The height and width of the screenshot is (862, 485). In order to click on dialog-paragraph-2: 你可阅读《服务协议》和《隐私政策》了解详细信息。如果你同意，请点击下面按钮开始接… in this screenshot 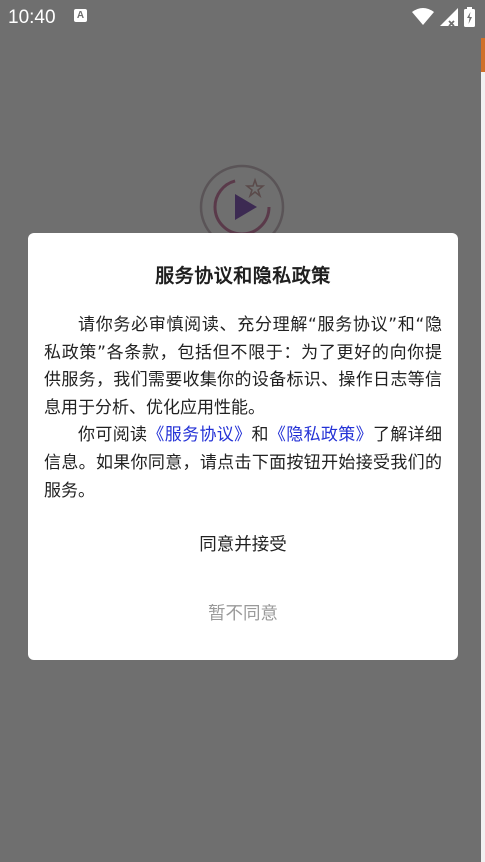, I will do `click(243, 463)`.